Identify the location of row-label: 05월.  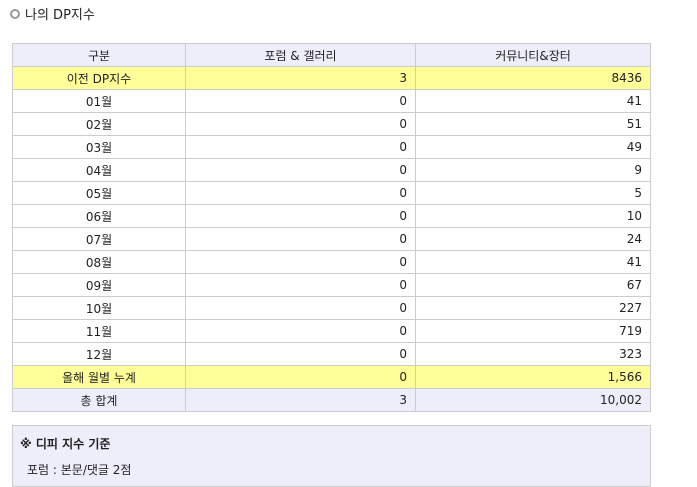
(99, 193).